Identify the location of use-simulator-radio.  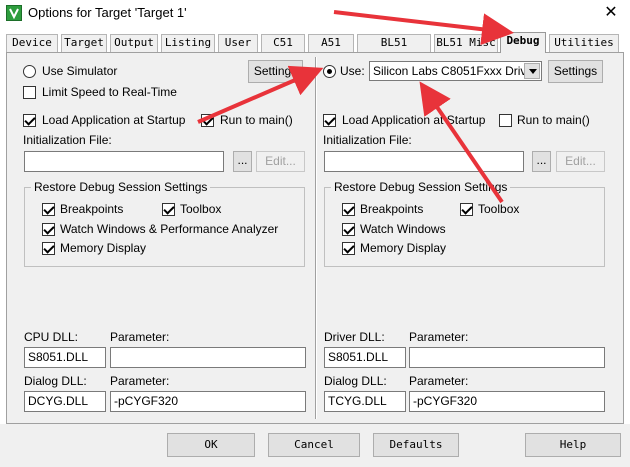
(29, 71).